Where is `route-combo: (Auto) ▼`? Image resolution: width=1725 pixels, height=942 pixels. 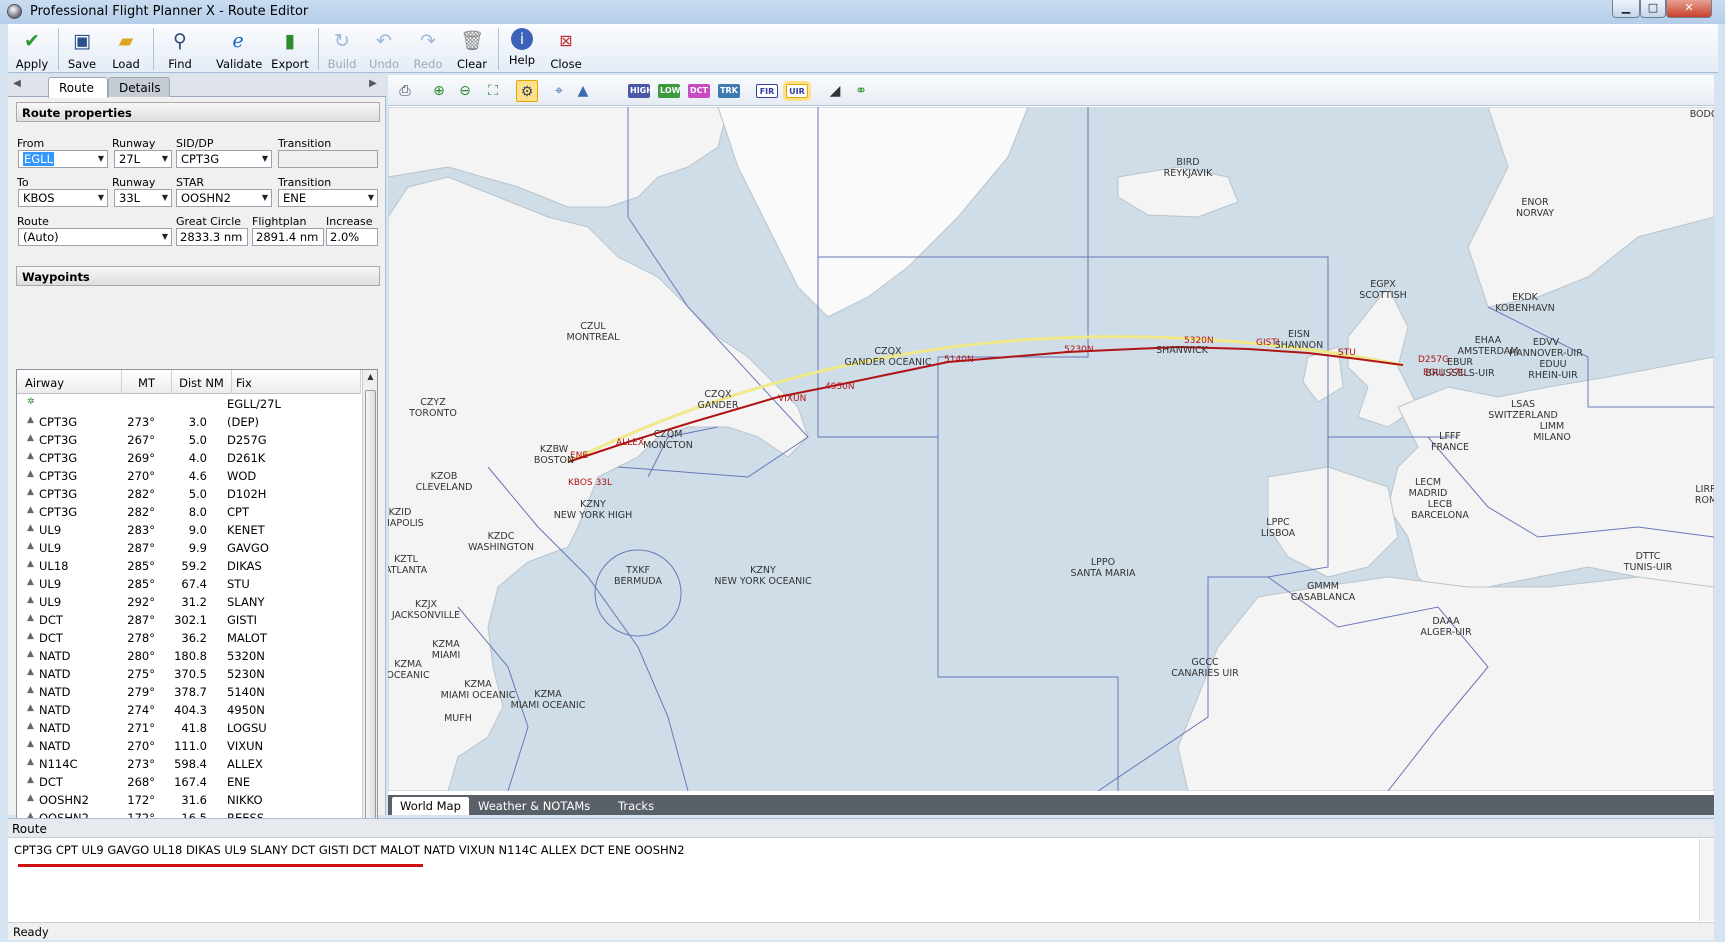
route-combo: (Auto) ▼ is located at coordinates (95, 237).